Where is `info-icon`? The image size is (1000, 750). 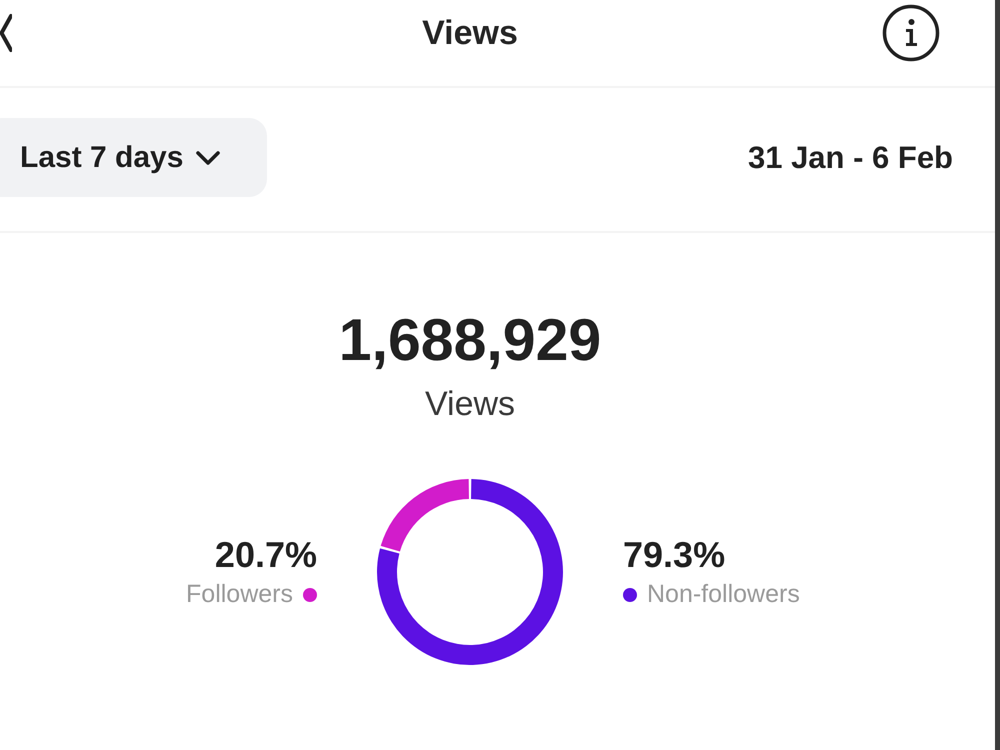 info-icon is located at coordinates (911, 33).